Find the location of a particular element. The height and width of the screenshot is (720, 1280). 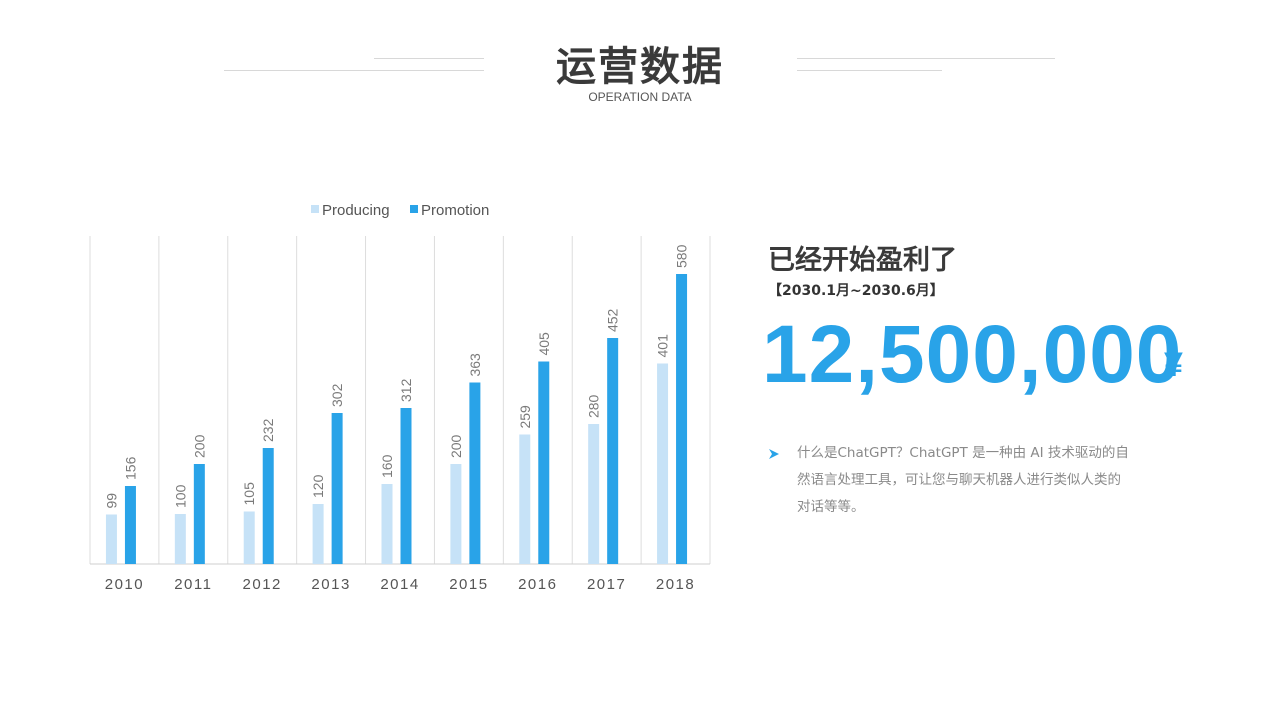

data-label-producing-2017: 280 is located at coordinates (594, 406).